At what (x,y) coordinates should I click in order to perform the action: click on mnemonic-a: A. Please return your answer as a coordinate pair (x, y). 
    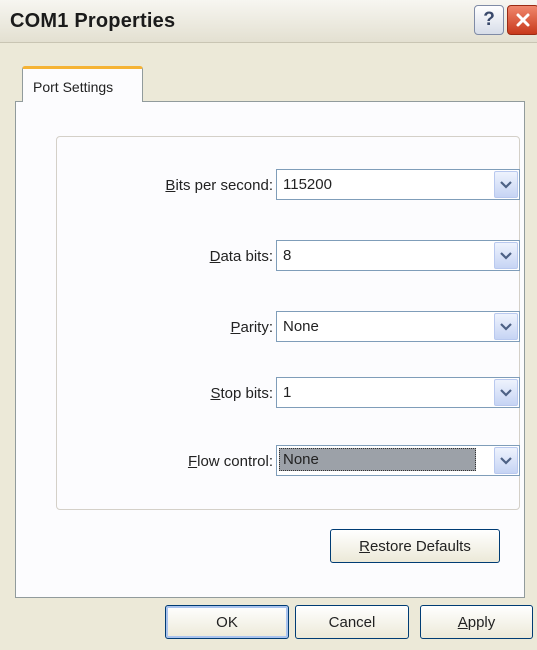
    Looking at the image, I should click on (462, 622).